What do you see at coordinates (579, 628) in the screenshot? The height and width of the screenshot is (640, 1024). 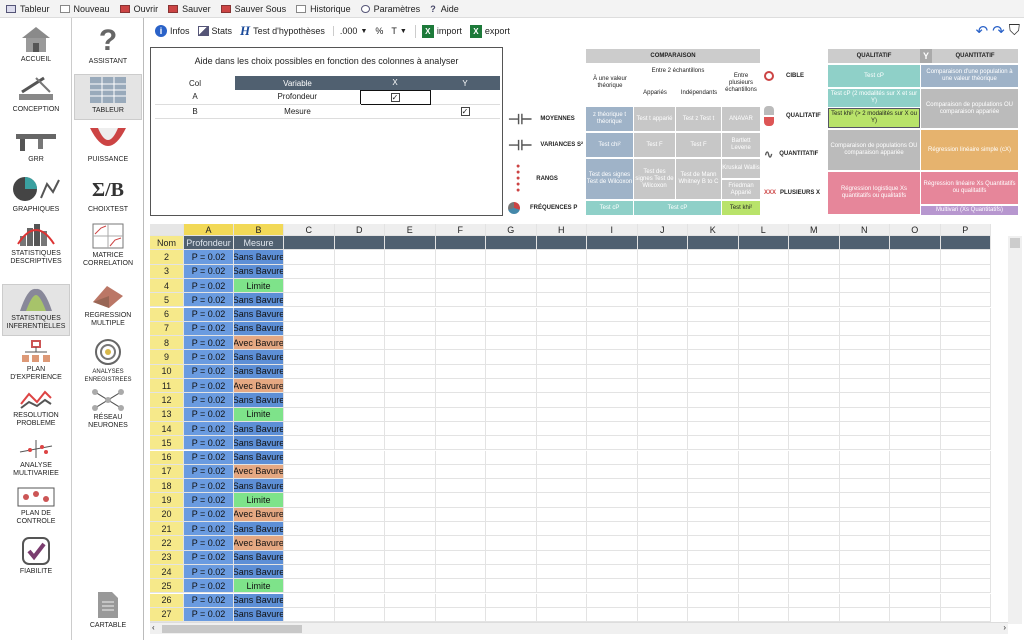 I see `horizontal-scrollbar: ‹ ›` at bounding box center [579, 628].